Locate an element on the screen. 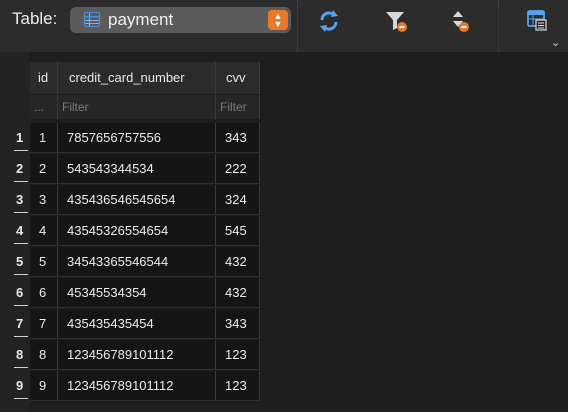 The image size is (568, 412). sort-button is located at coordinates (459, 21).